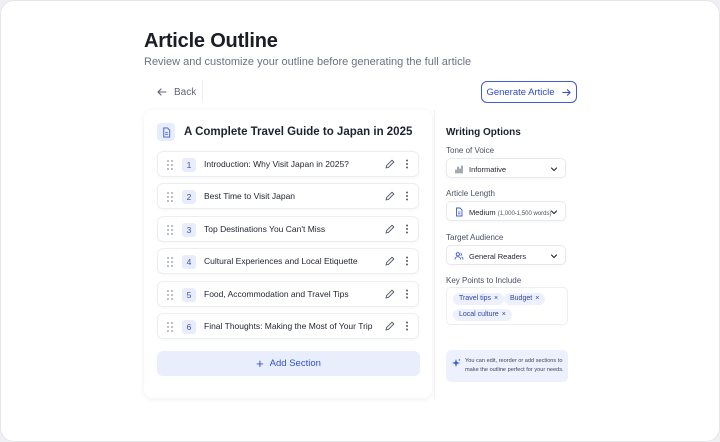 Image resolution: width=720 pixels, height=442 pixels. What do you see at coordinates (189, 165) in the screenshot?
I see `section-number: 1` at bounding box center [189, 165].